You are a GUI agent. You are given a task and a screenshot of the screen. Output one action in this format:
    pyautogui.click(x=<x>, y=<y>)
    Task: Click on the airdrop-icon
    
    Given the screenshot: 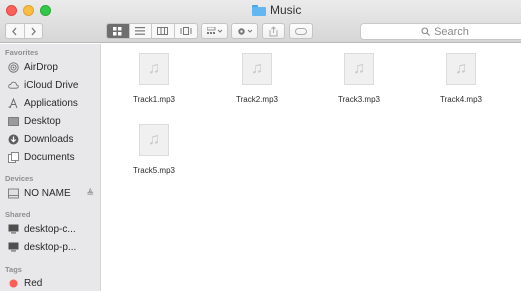 What is the action you would take?
    pyautogui.click(x=13, y=67)
    